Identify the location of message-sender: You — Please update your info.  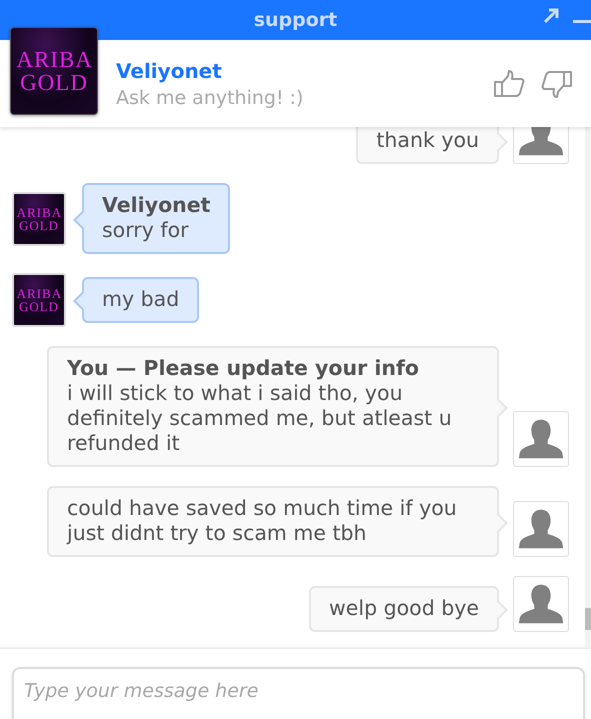
(243, 368).